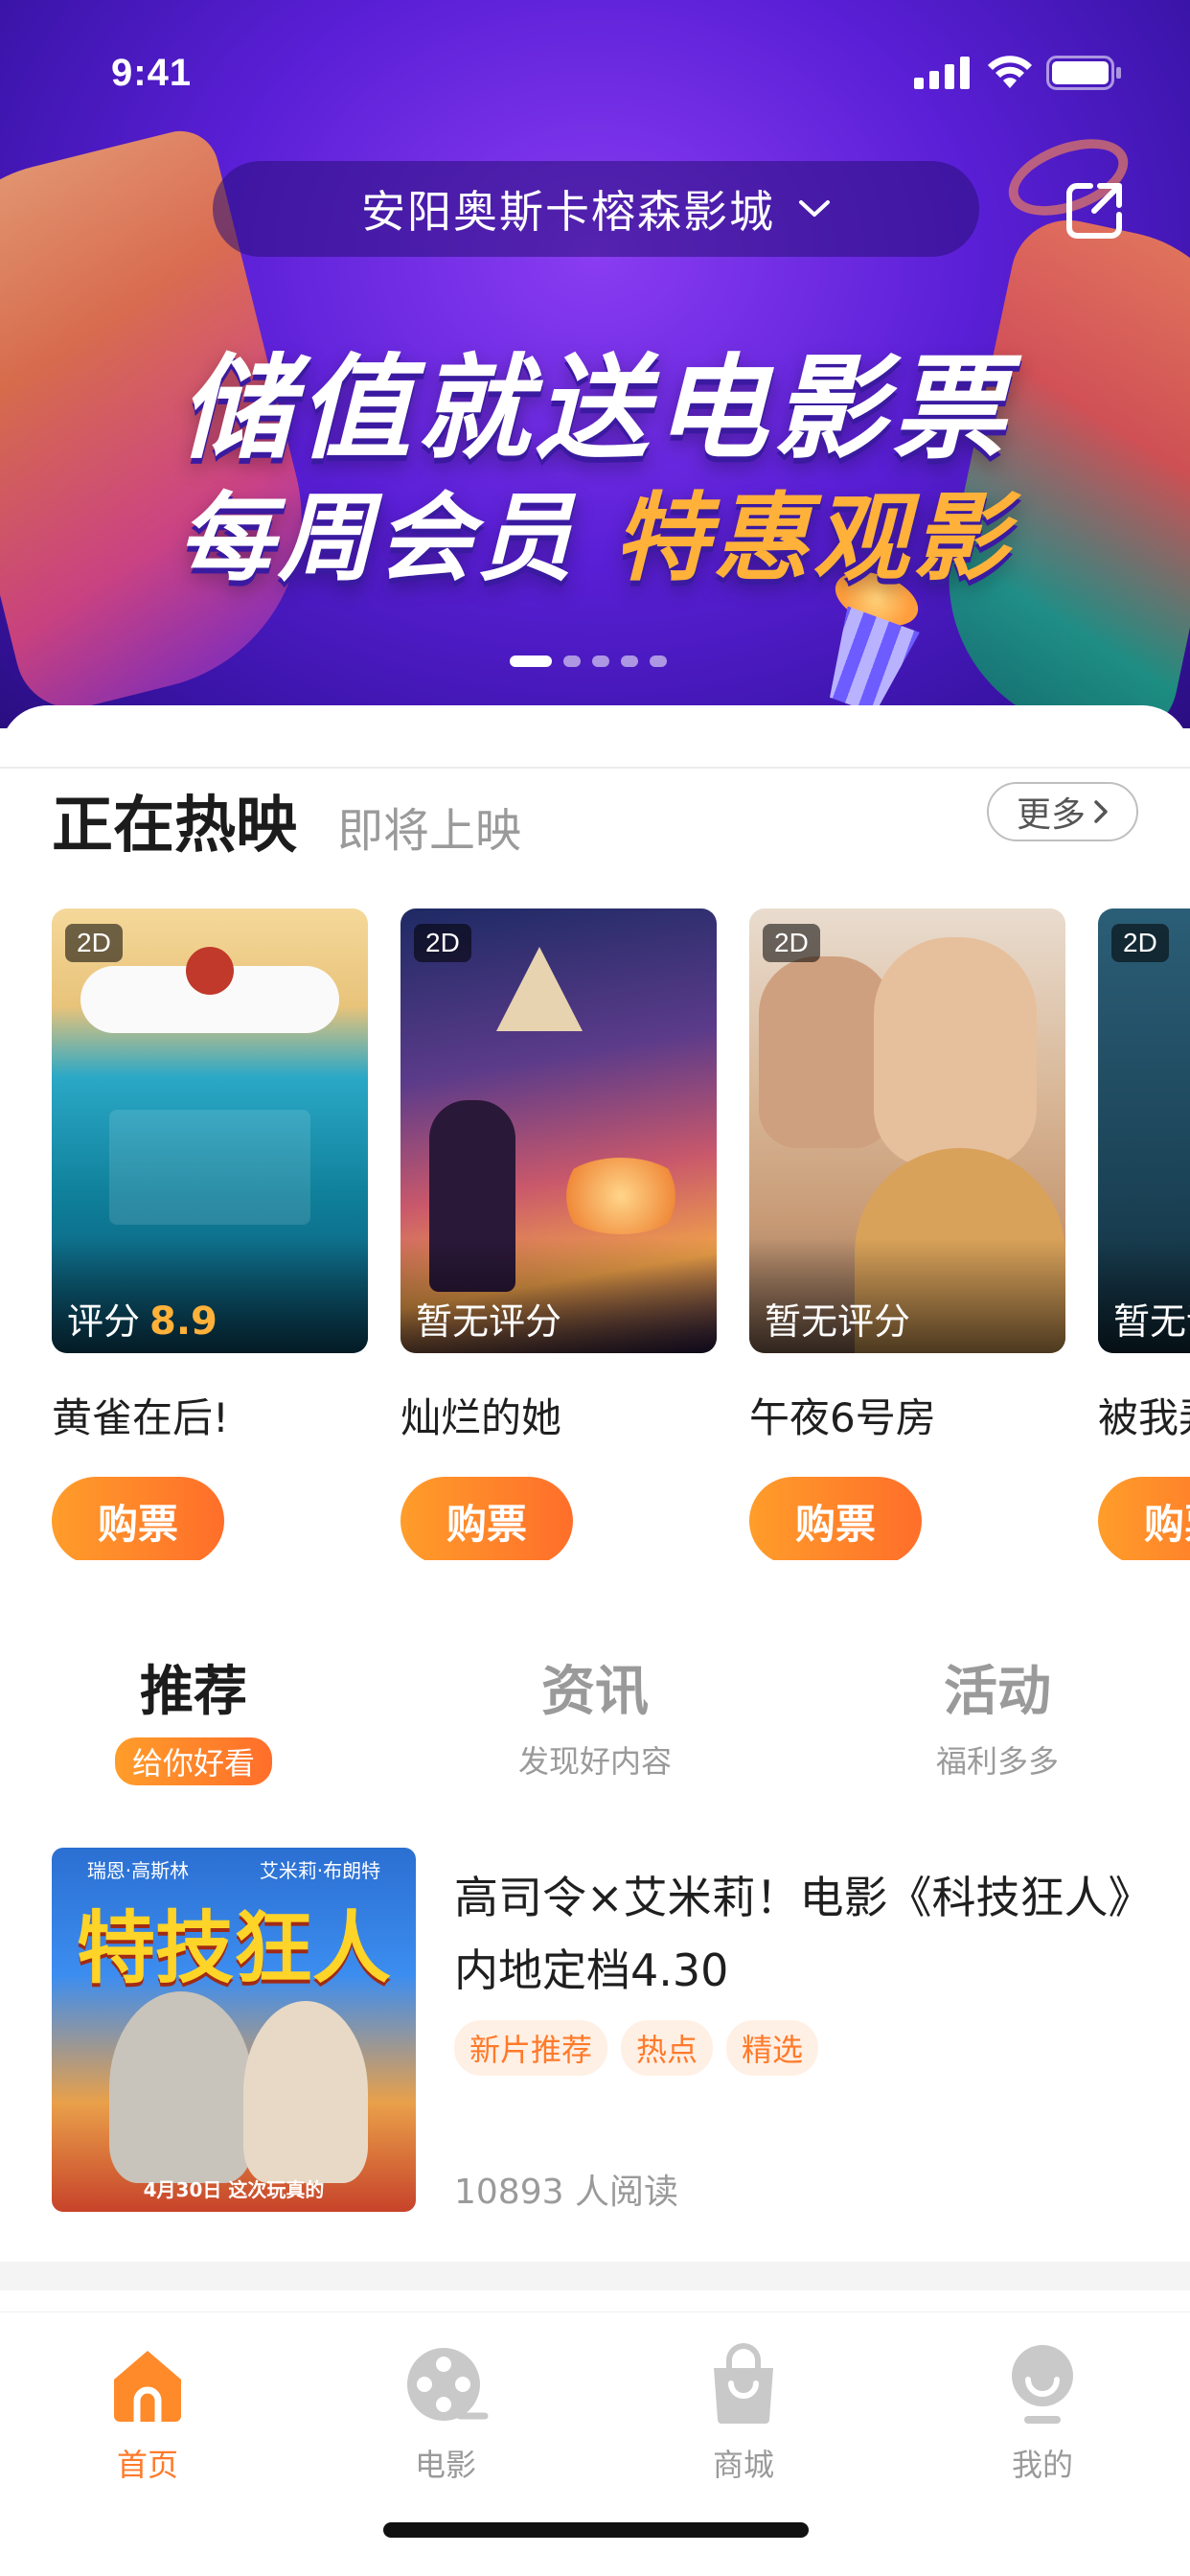 The height and width of the screenshot is (2576, 1190). I want to click on movie-card: 2D 暂无评分 被我弄丢的你 购票, so click(1144, 1234).